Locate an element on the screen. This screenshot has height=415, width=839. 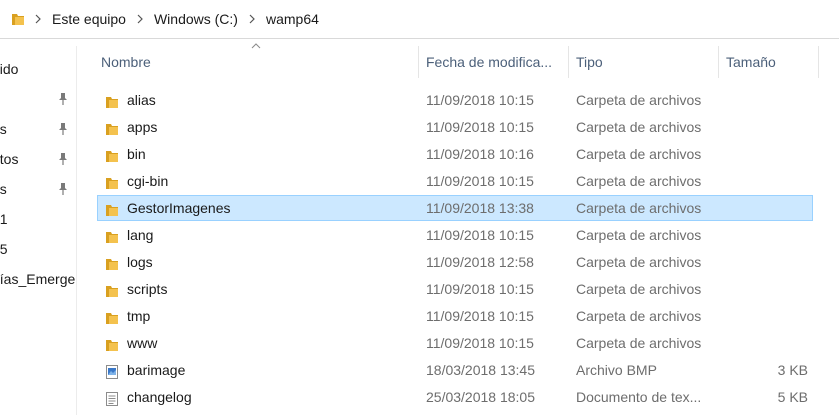
file-name: GestorImagenes is located at coordinates (179, 208).